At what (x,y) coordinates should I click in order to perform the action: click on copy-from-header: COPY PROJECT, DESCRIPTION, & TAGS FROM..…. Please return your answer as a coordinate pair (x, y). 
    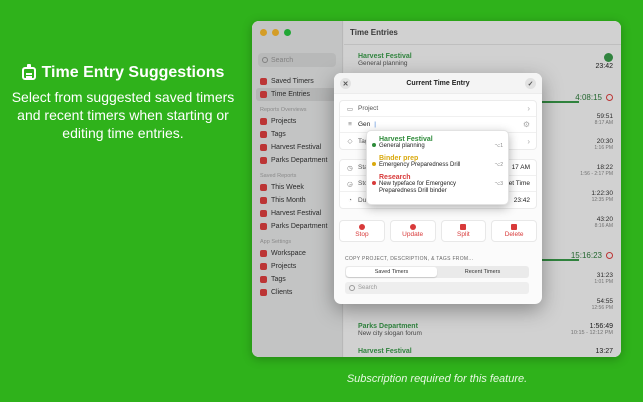
    Looking at the image, I should click on (409, 259).